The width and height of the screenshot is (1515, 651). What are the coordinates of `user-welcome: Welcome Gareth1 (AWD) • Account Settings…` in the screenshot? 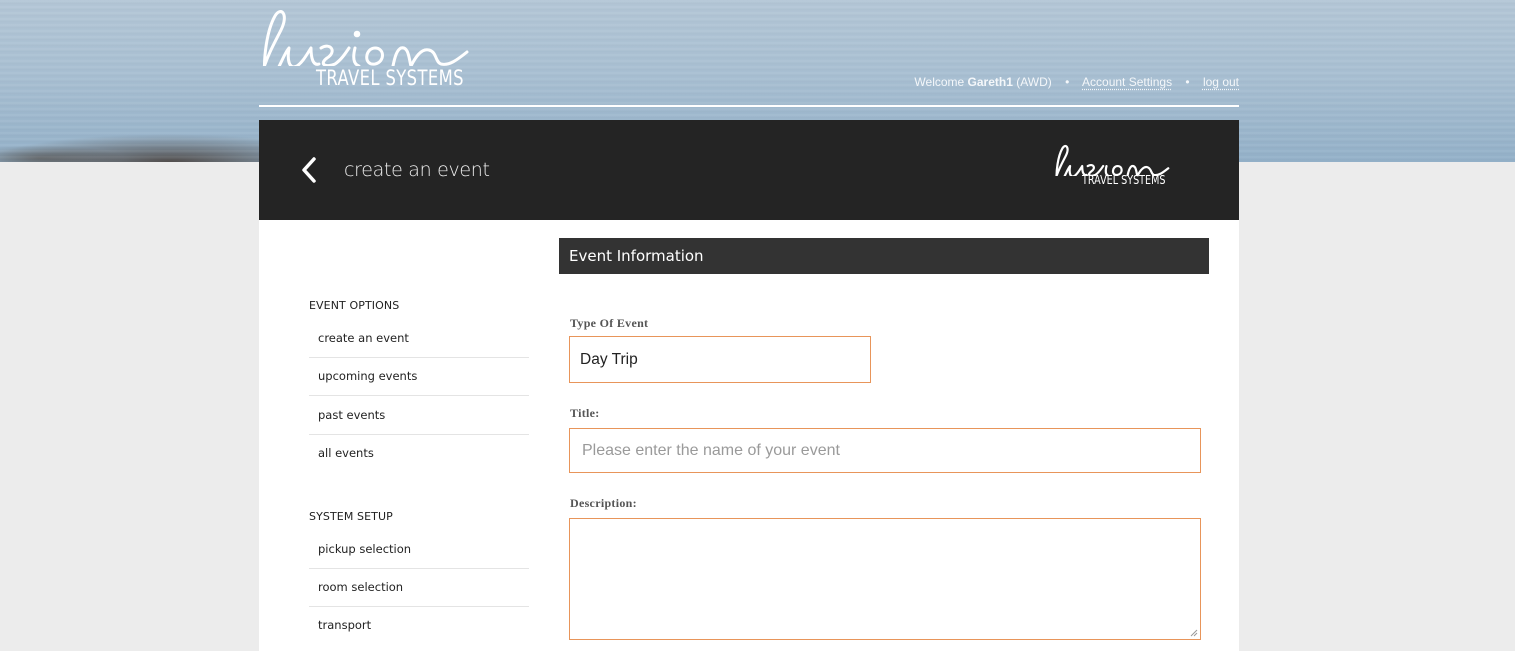 It's located at (1076, 82).